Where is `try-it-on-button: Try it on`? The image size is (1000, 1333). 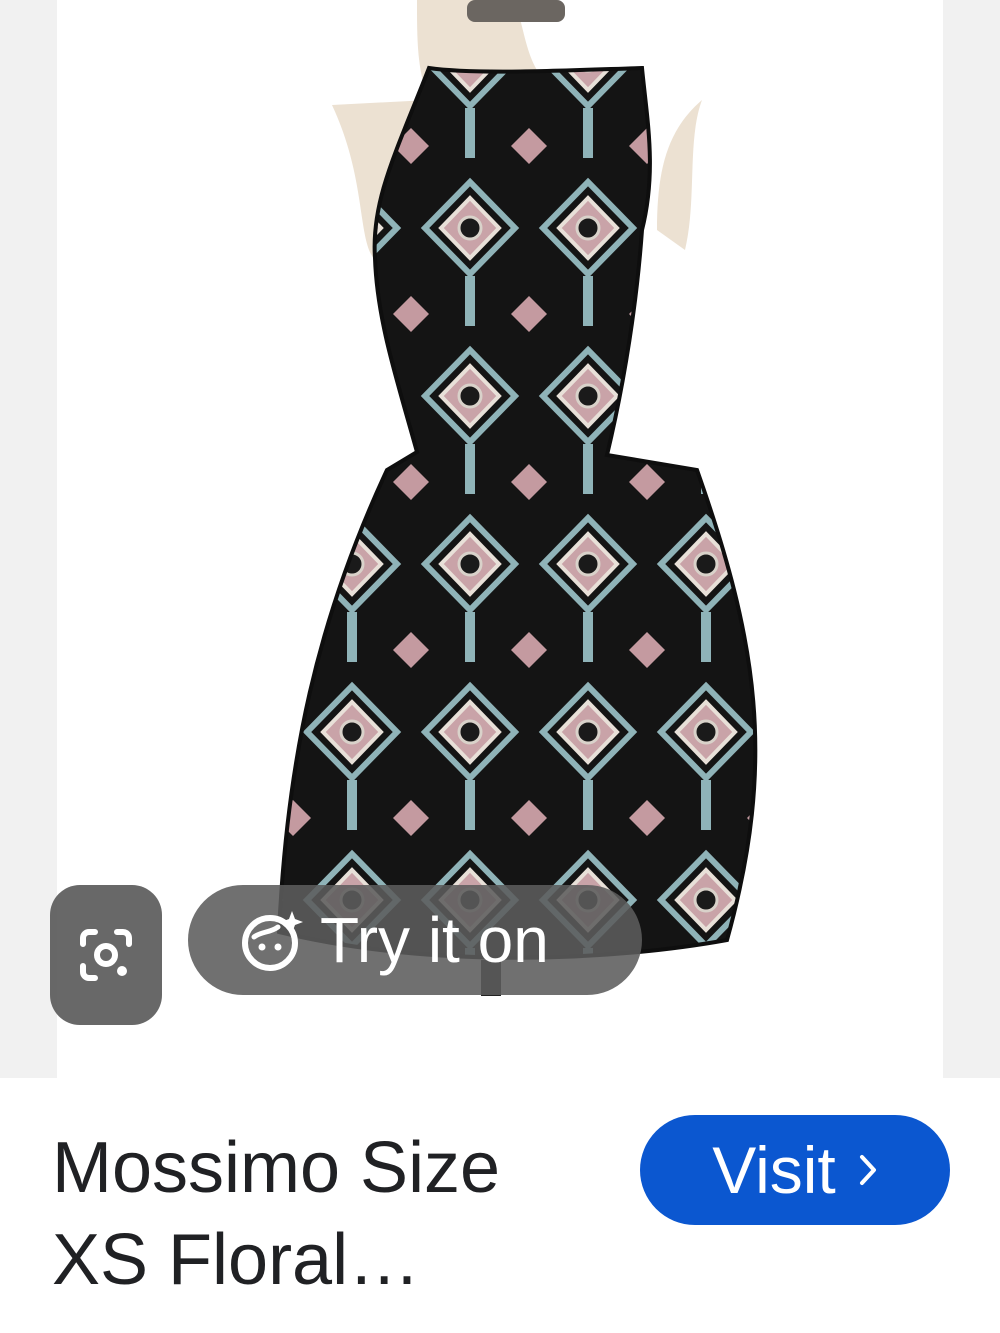 try-it-on-button: Try it on is located at coordinates (415, 940).